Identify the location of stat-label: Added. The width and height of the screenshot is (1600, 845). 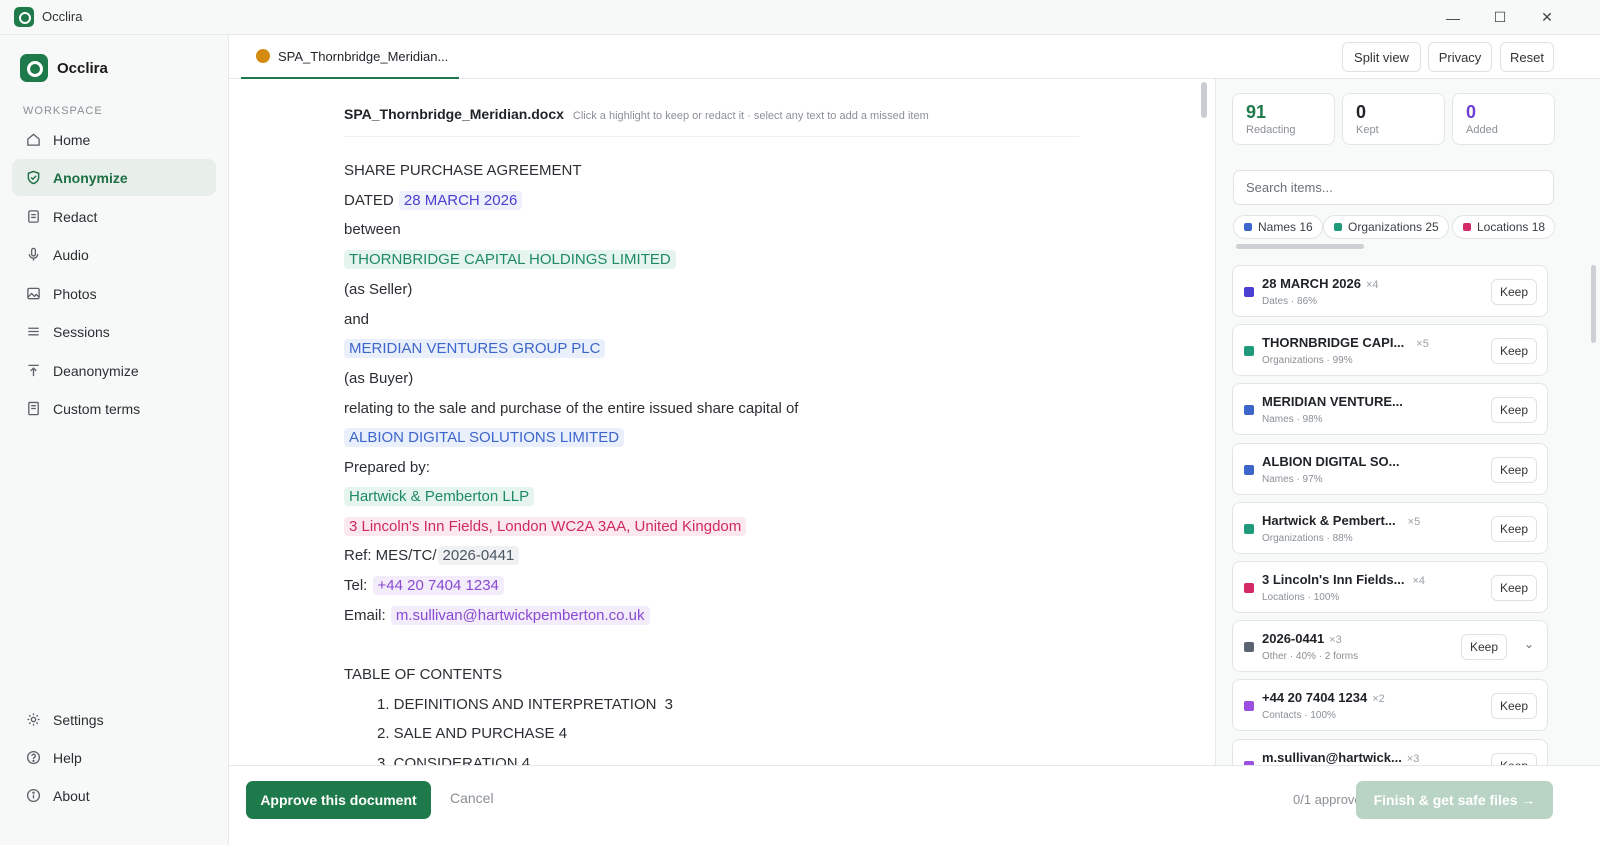
(1482, 130).